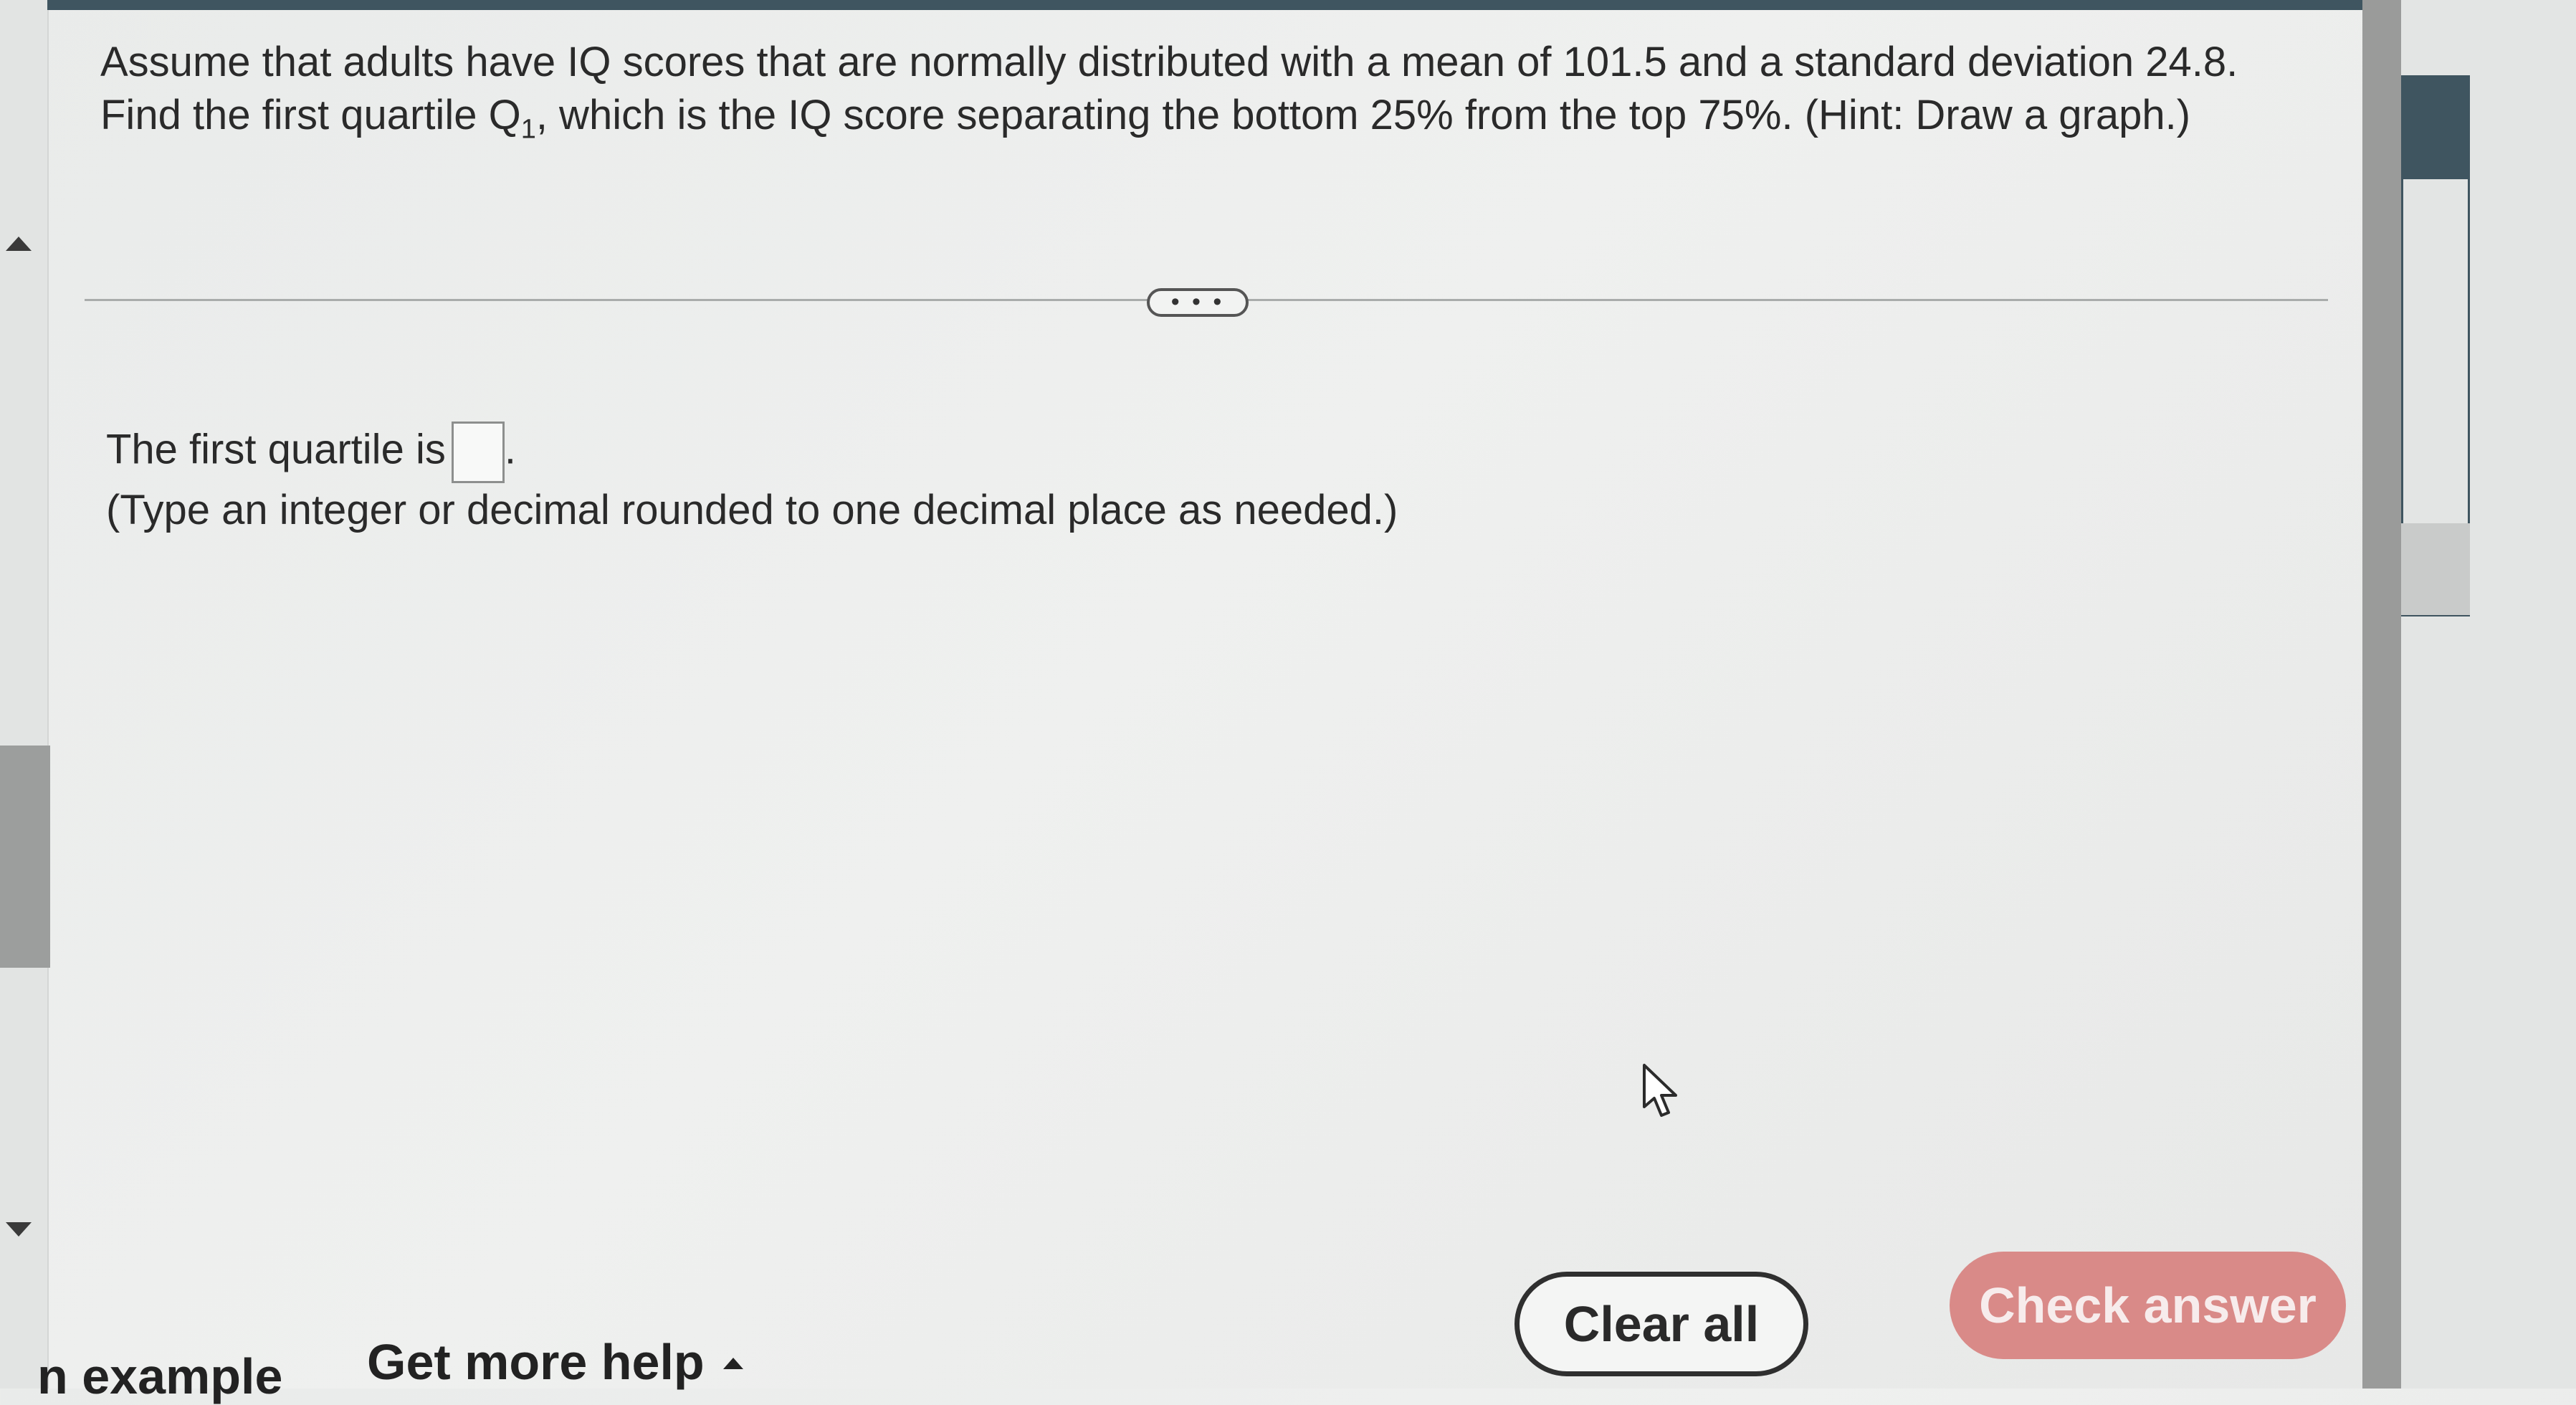  Describe the element at coordinates (310, 115) in the screenshot. I see `question-line-2-prefix: Find the first quartile Q` at that location.